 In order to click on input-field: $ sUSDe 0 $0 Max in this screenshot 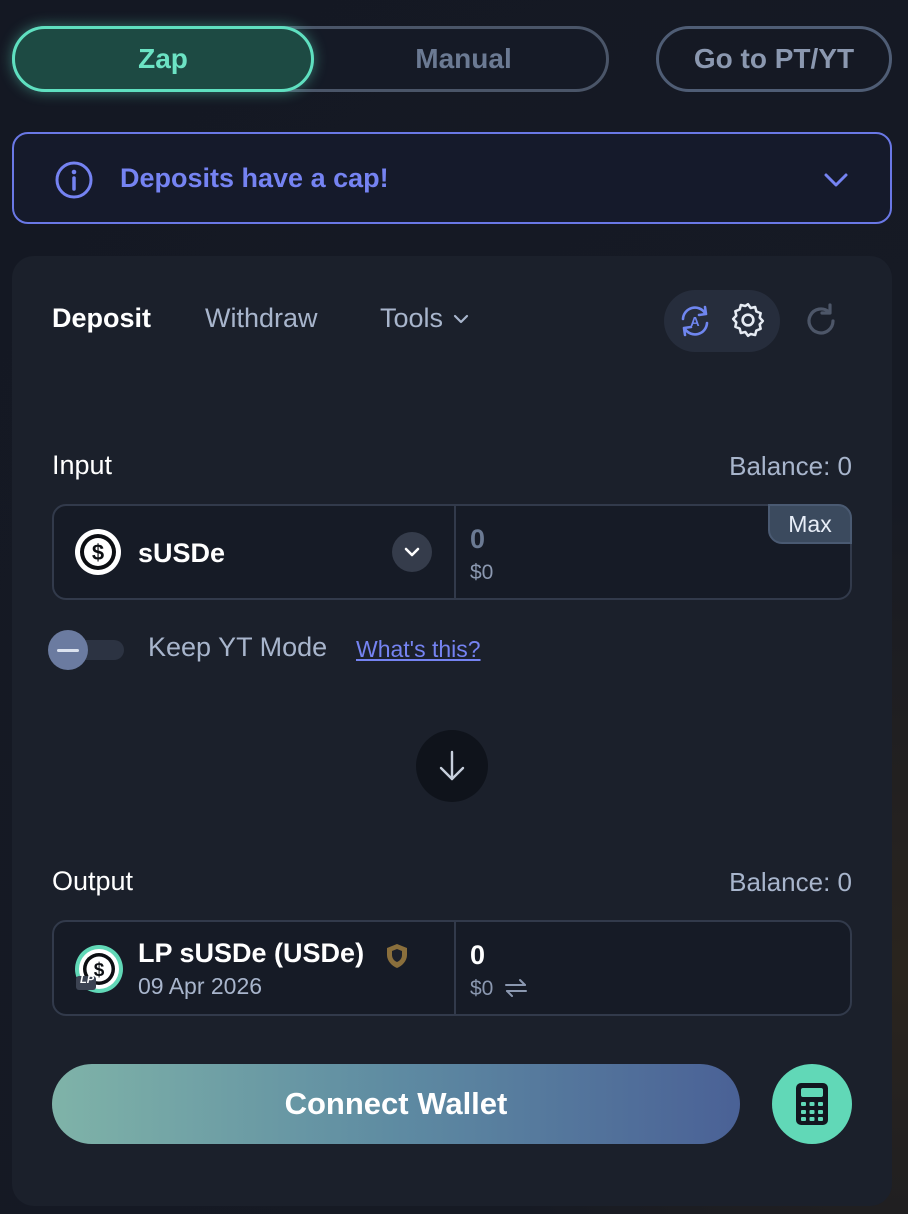, I will do `click(452, 552)`.